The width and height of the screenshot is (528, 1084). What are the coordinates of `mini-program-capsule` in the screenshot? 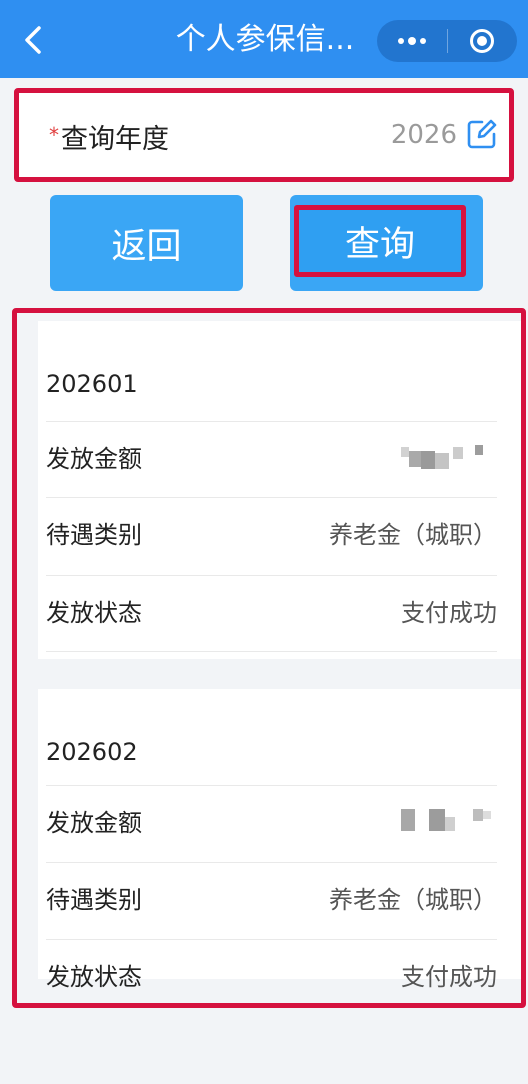 It's located at (447, 41).